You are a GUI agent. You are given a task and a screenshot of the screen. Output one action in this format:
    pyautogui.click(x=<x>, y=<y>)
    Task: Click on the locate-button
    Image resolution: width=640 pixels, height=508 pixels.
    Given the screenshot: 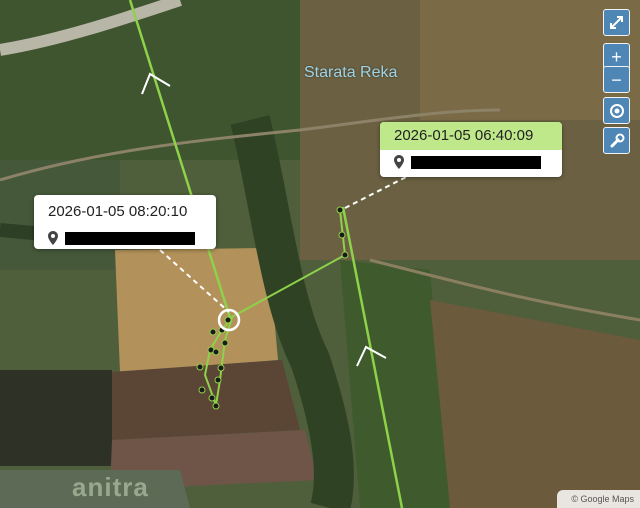 What is the action you would take?
    pyautogui.click(x=616, y=110)
    